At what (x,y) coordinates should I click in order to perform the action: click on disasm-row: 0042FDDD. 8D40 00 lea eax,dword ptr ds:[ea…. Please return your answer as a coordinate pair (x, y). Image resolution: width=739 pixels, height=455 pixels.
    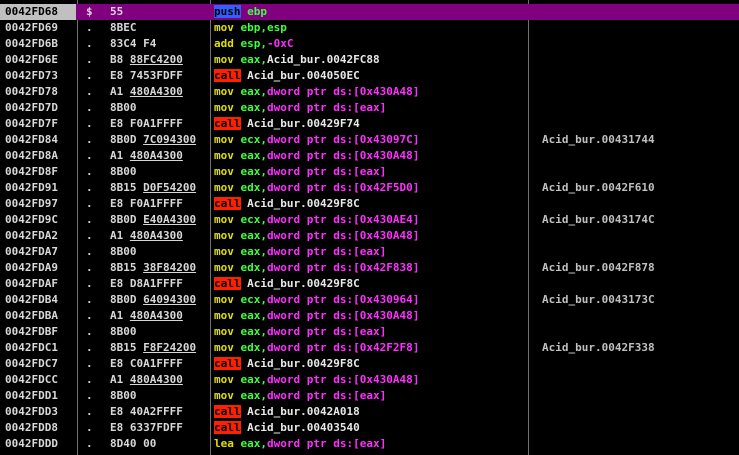
    Looking at the image, I should click on (369, 444).